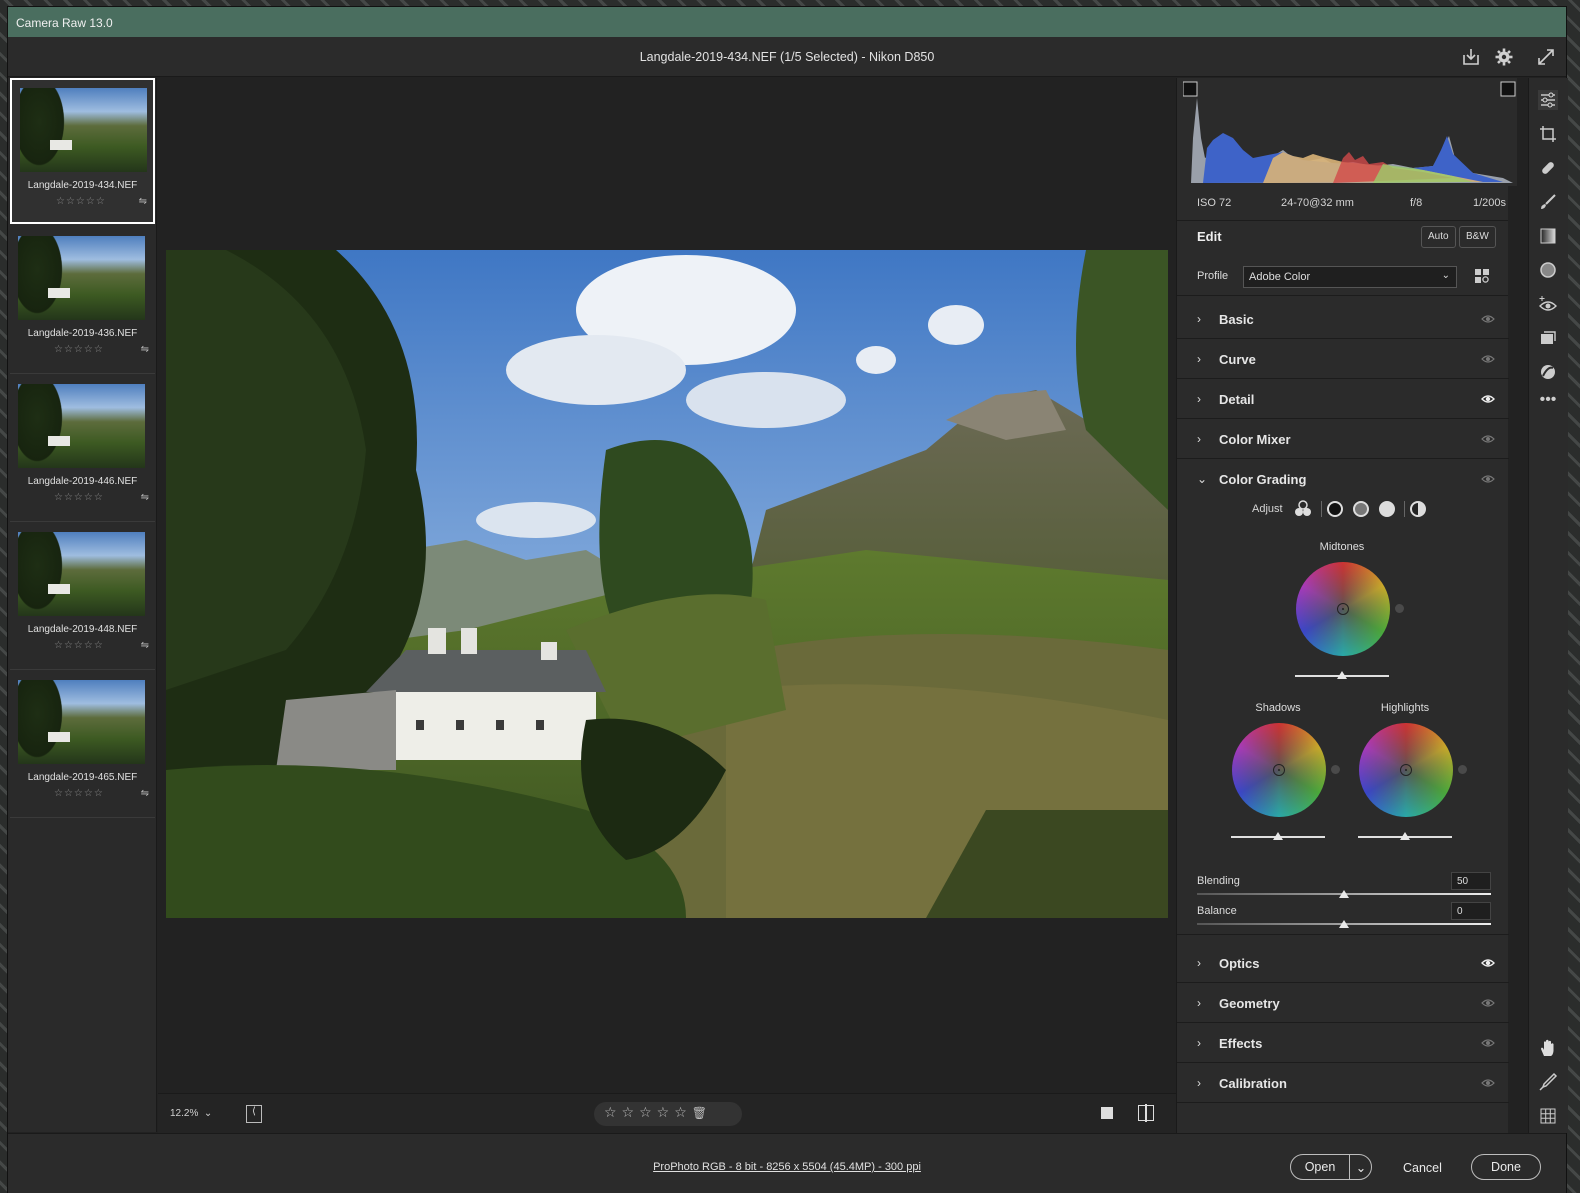  I want to click on before-after-icon, so click(1146, 1113).